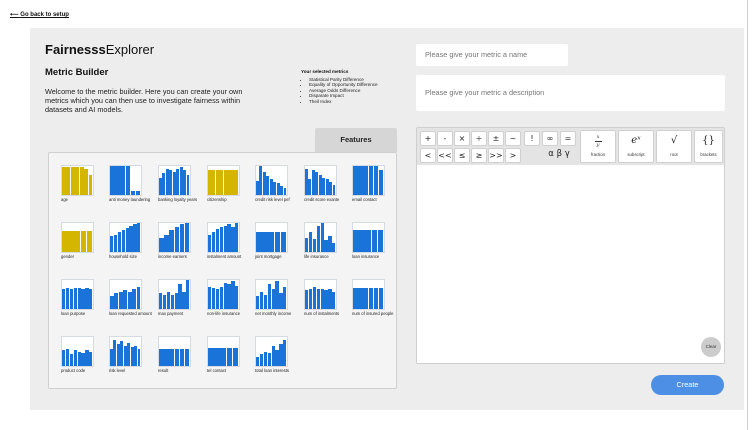 The image size is (754, 430). What do you see at coordinates (445, 138) in the screenshot?
I see `minus-key: -` at bounding box center [445, 138].